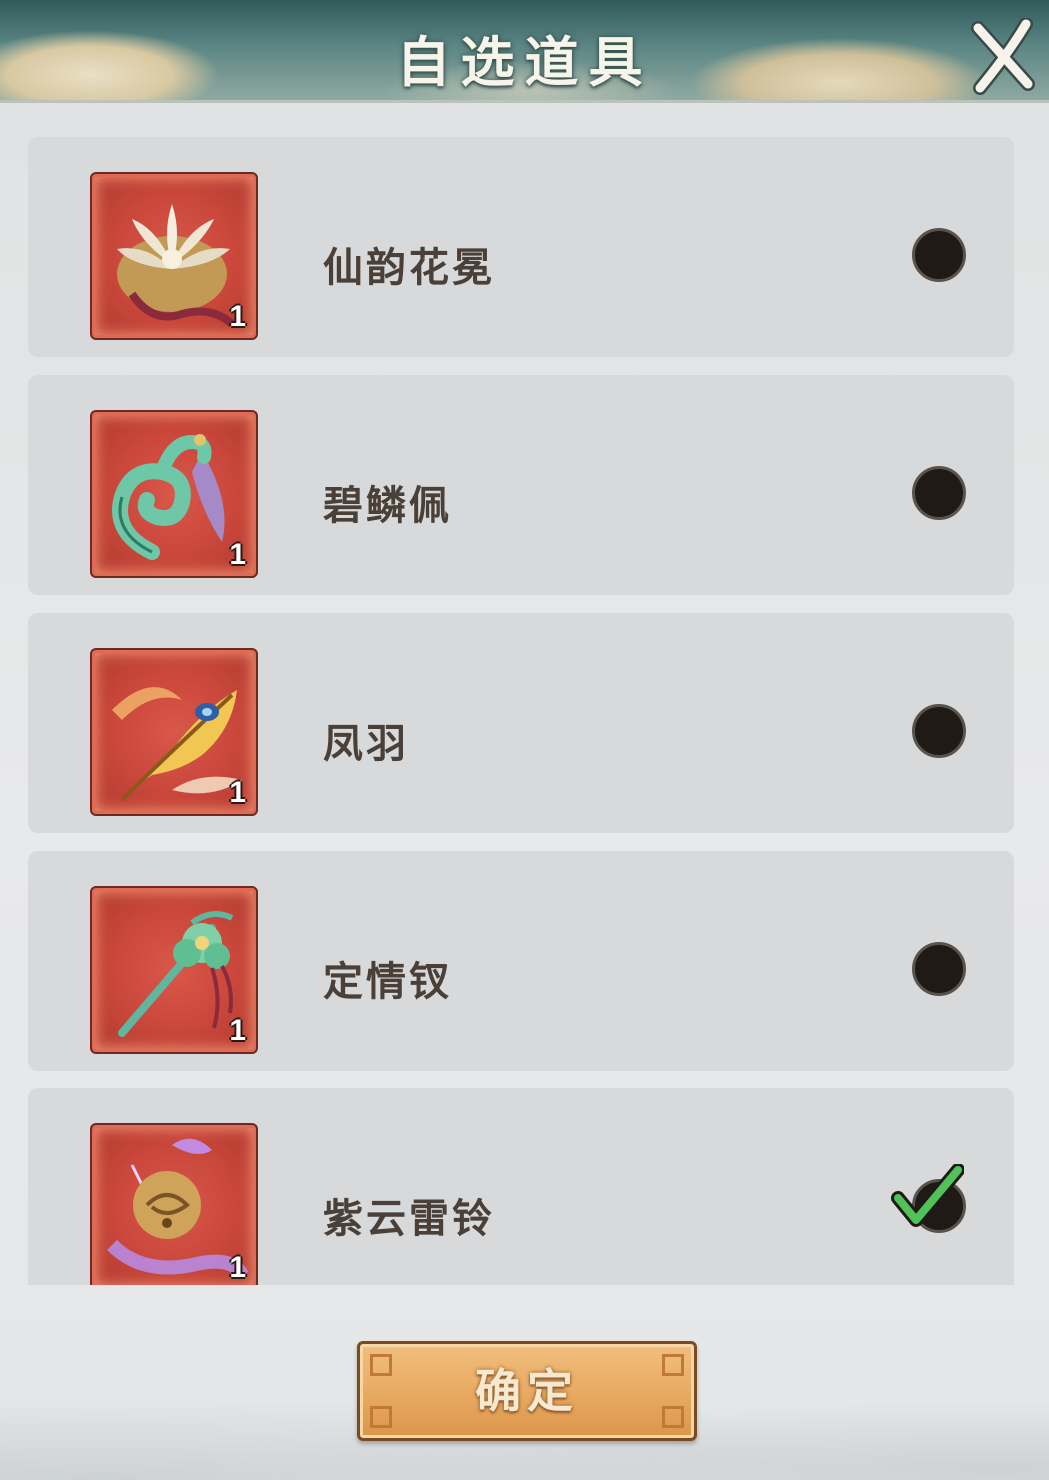  What do you see at coordinates (521, 1186) in the screenshot?
I see `list-item: 1 紫云雷铃` at bounding box center [521, 1186].